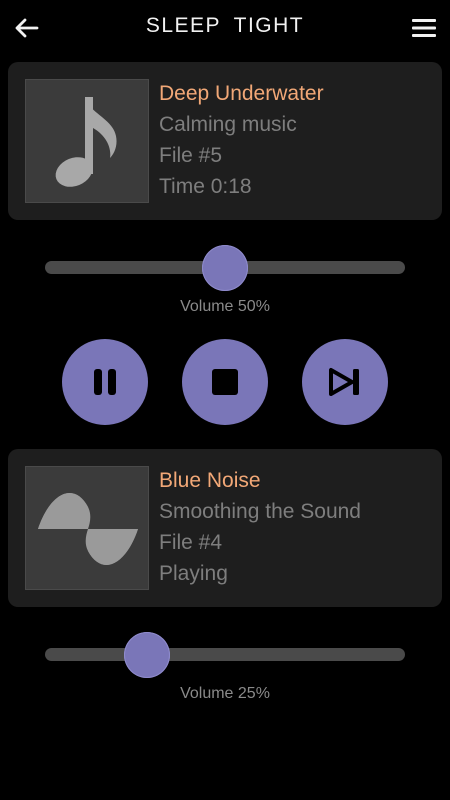  I want to click on slider-track, so click(225, 654).